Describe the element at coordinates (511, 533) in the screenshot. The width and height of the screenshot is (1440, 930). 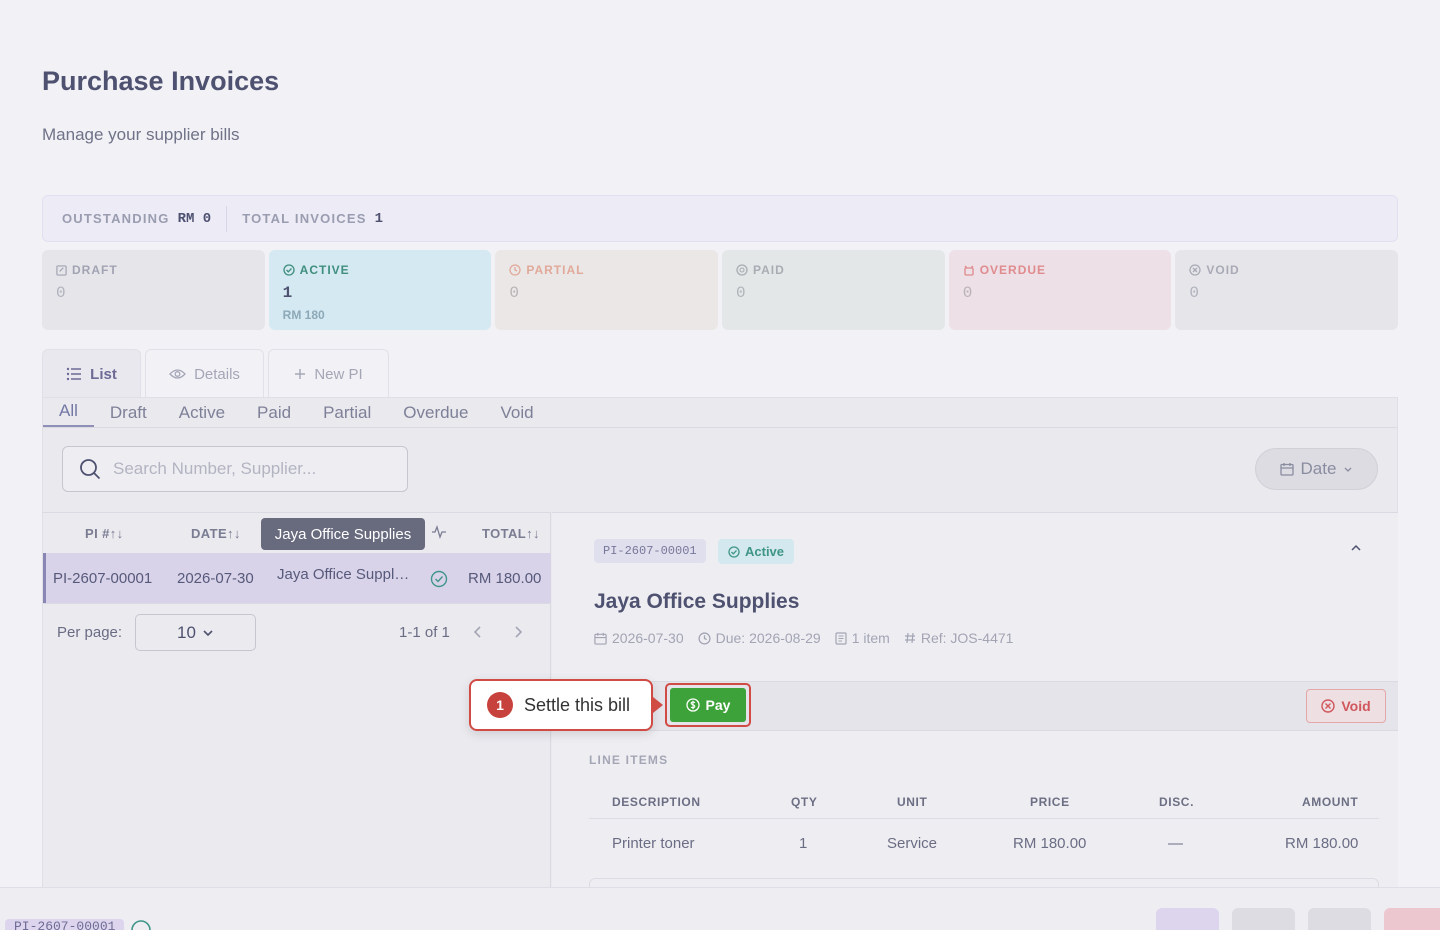
I see `column-header-total: TOTAL↑↓` at that location.